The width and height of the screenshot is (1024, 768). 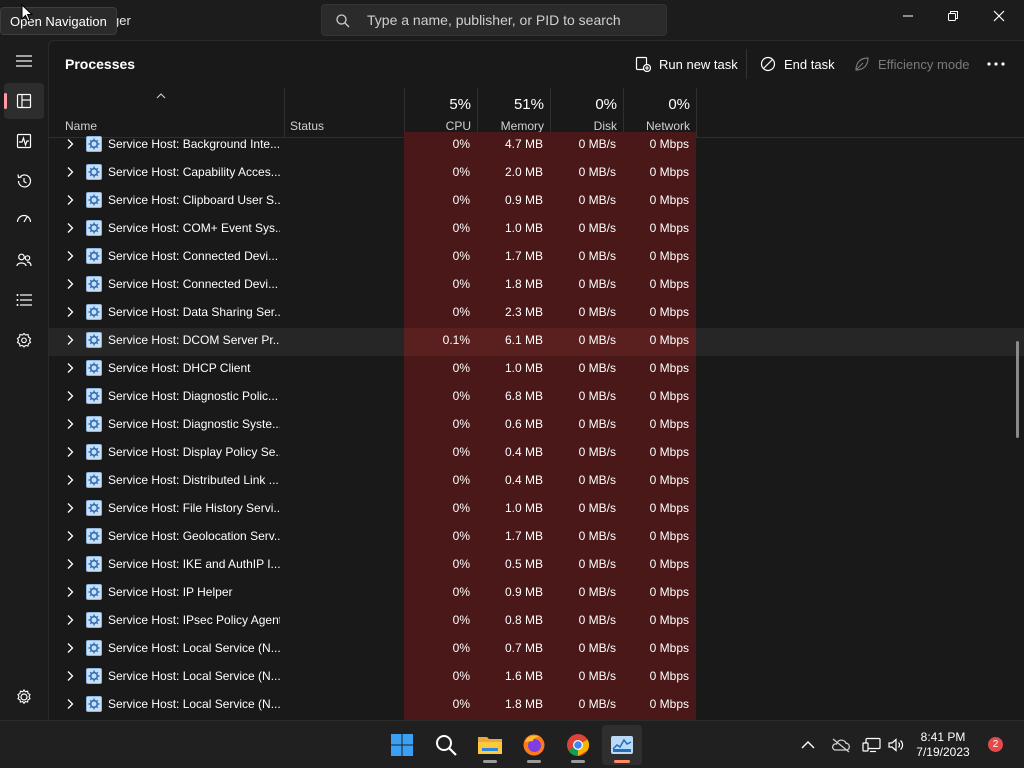 What do you see at coordinates (513, 113) in the screenshot?
I see `column-header-memory: 51% Memory` at bounding box center [513, 113].